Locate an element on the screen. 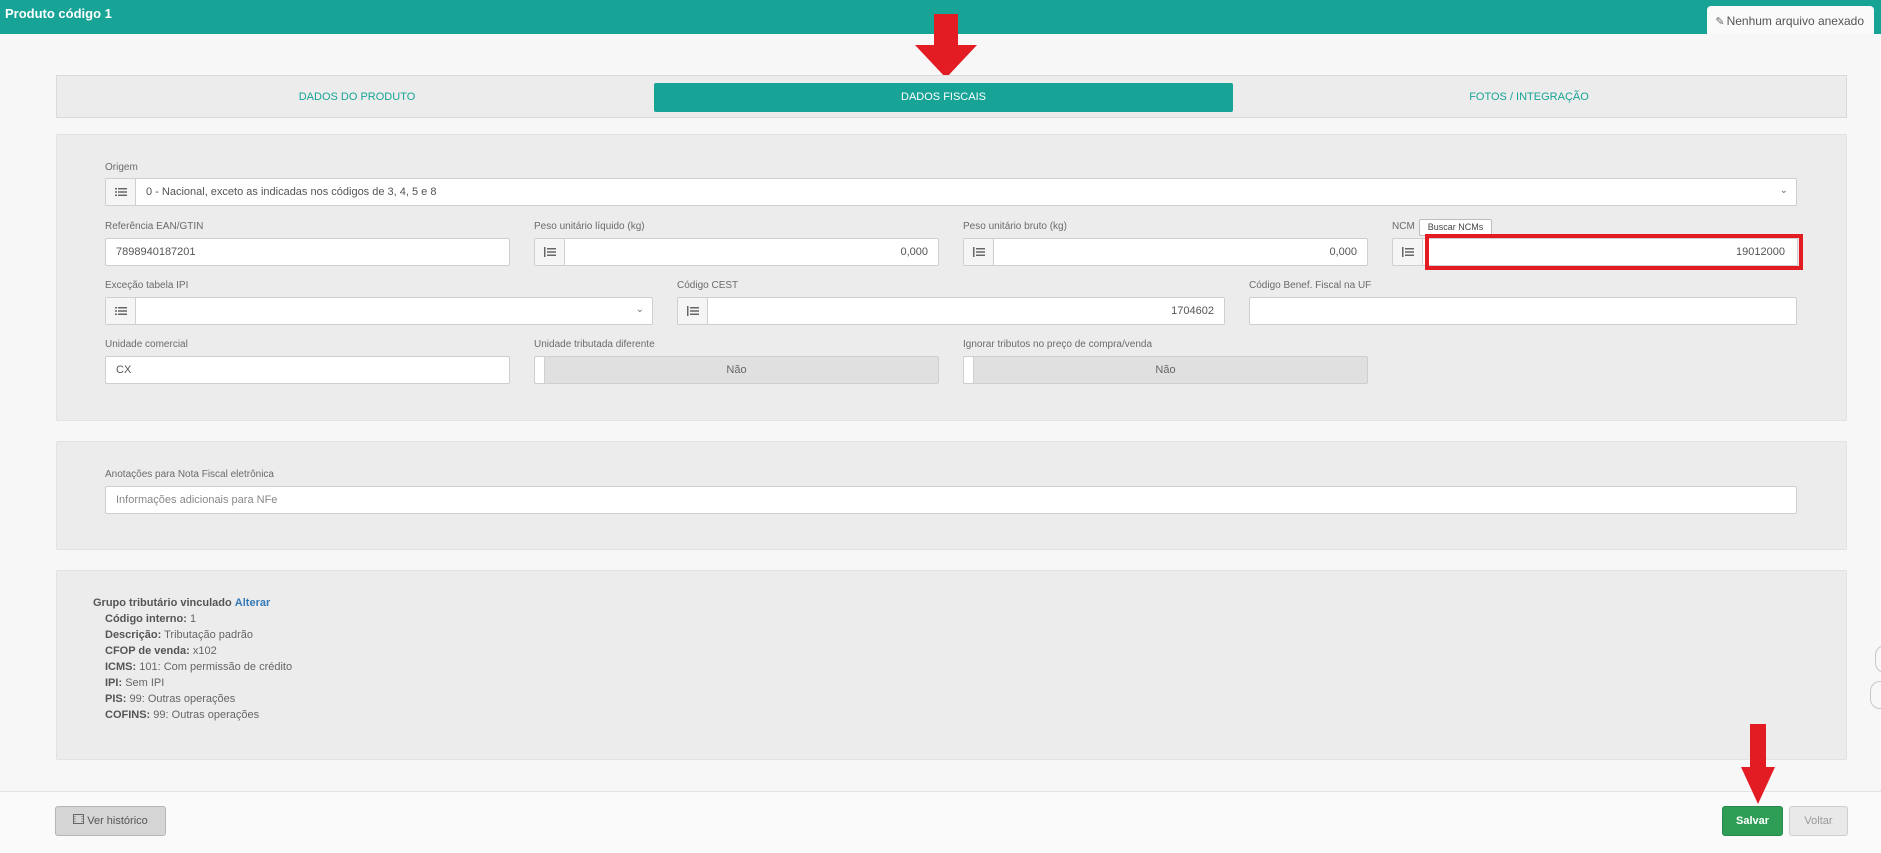  peso-bruto-input: 0,000 is located at coordinates (1165, 252).